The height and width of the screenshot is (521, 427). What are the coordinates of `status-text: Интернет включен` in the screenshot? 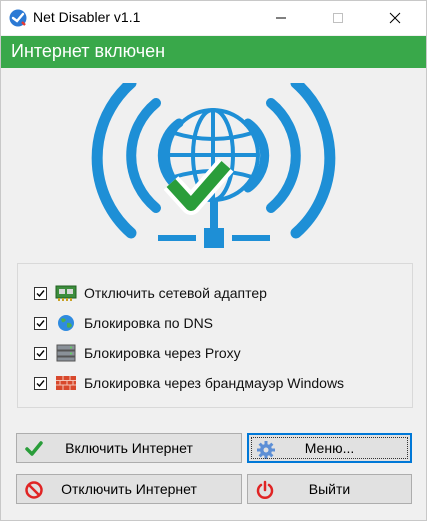 It's located at (88, 51).